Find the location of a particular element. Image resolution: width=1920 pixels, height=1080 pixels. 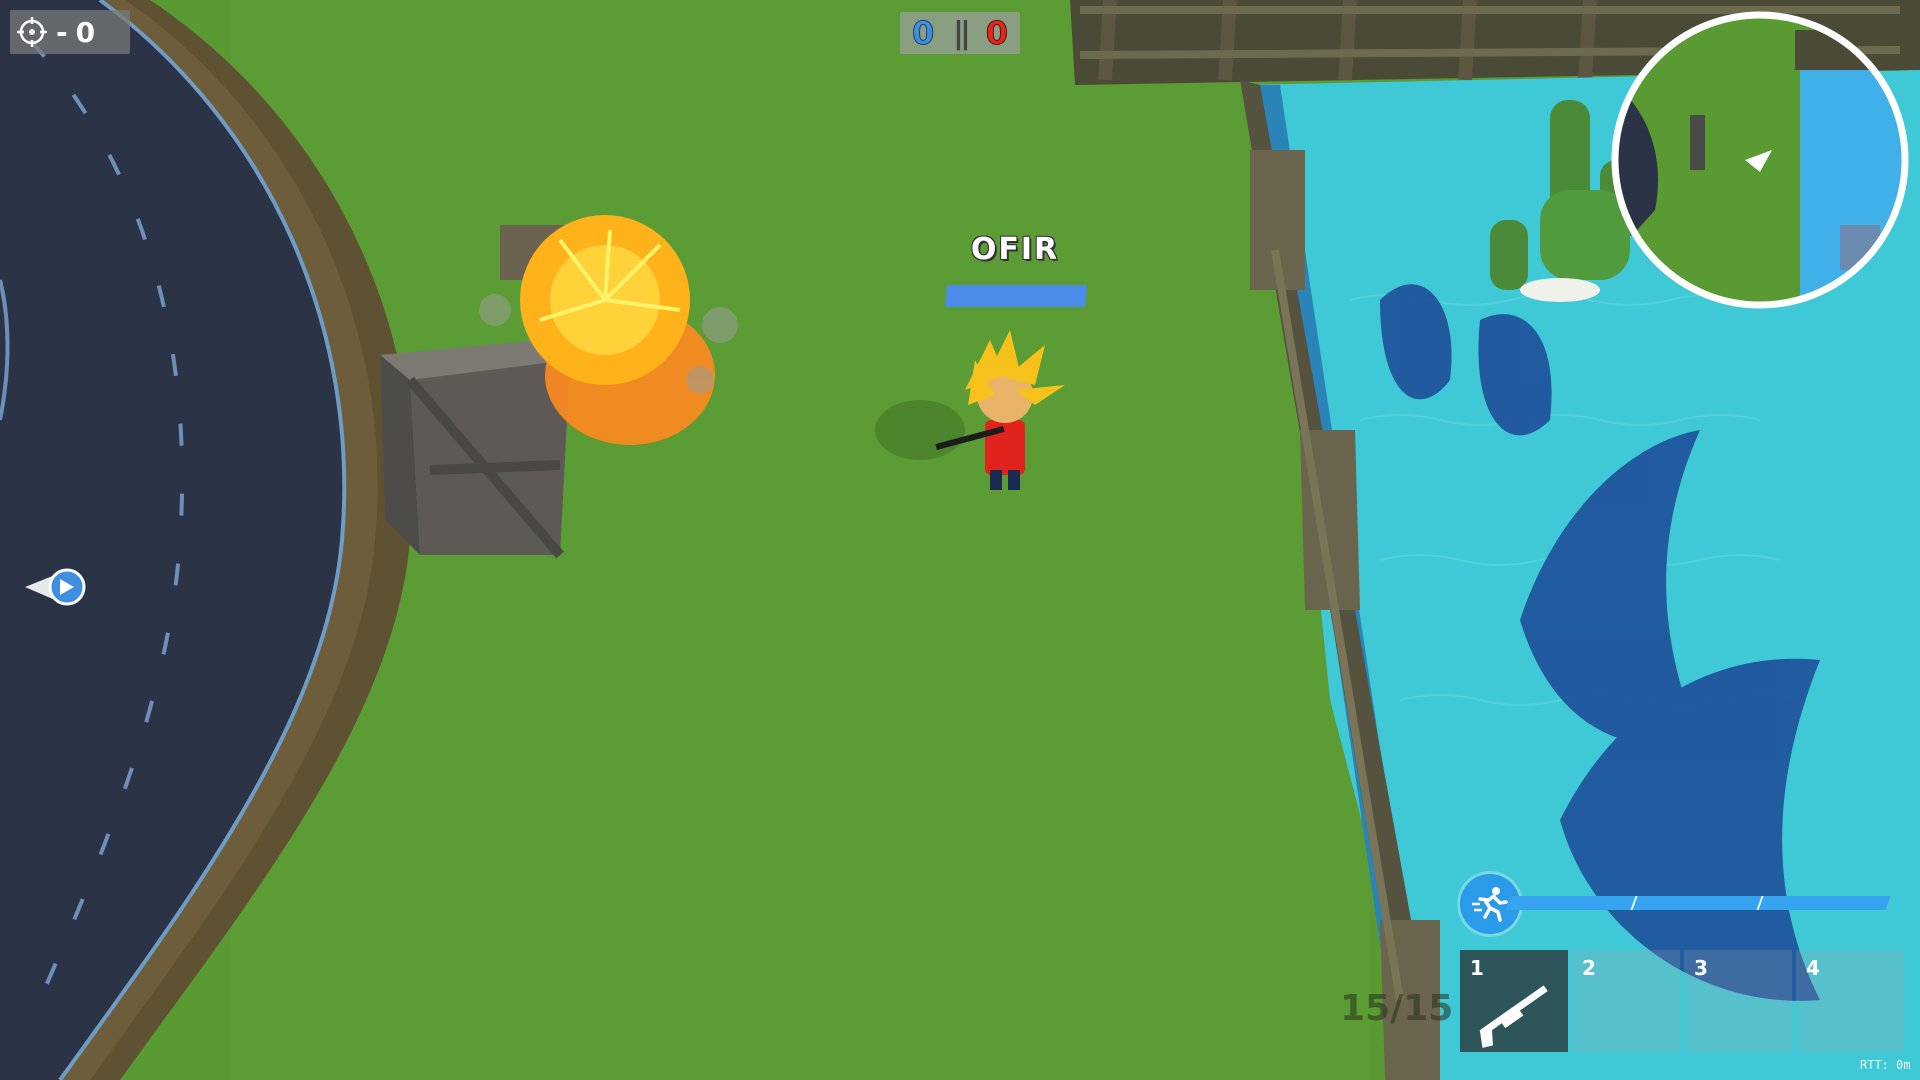

player-health-fill is located at coordinates (1016, 296).